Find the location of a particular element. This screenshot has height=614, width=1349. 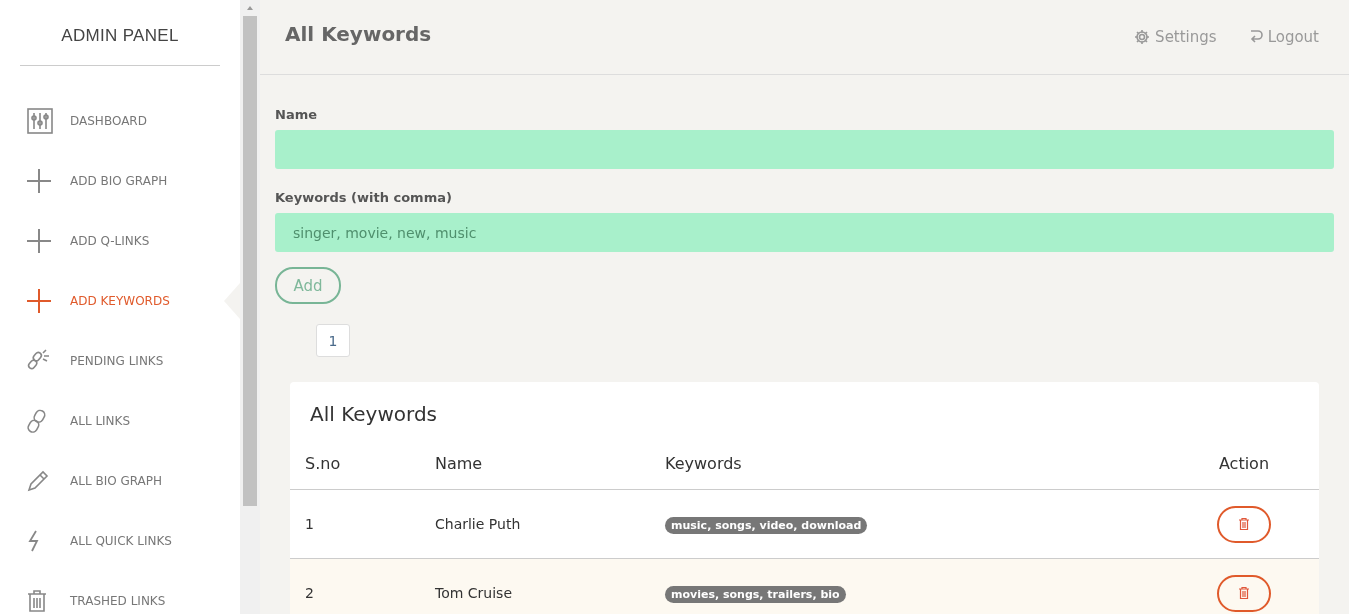

input-field is located at coordinates (804, 149).